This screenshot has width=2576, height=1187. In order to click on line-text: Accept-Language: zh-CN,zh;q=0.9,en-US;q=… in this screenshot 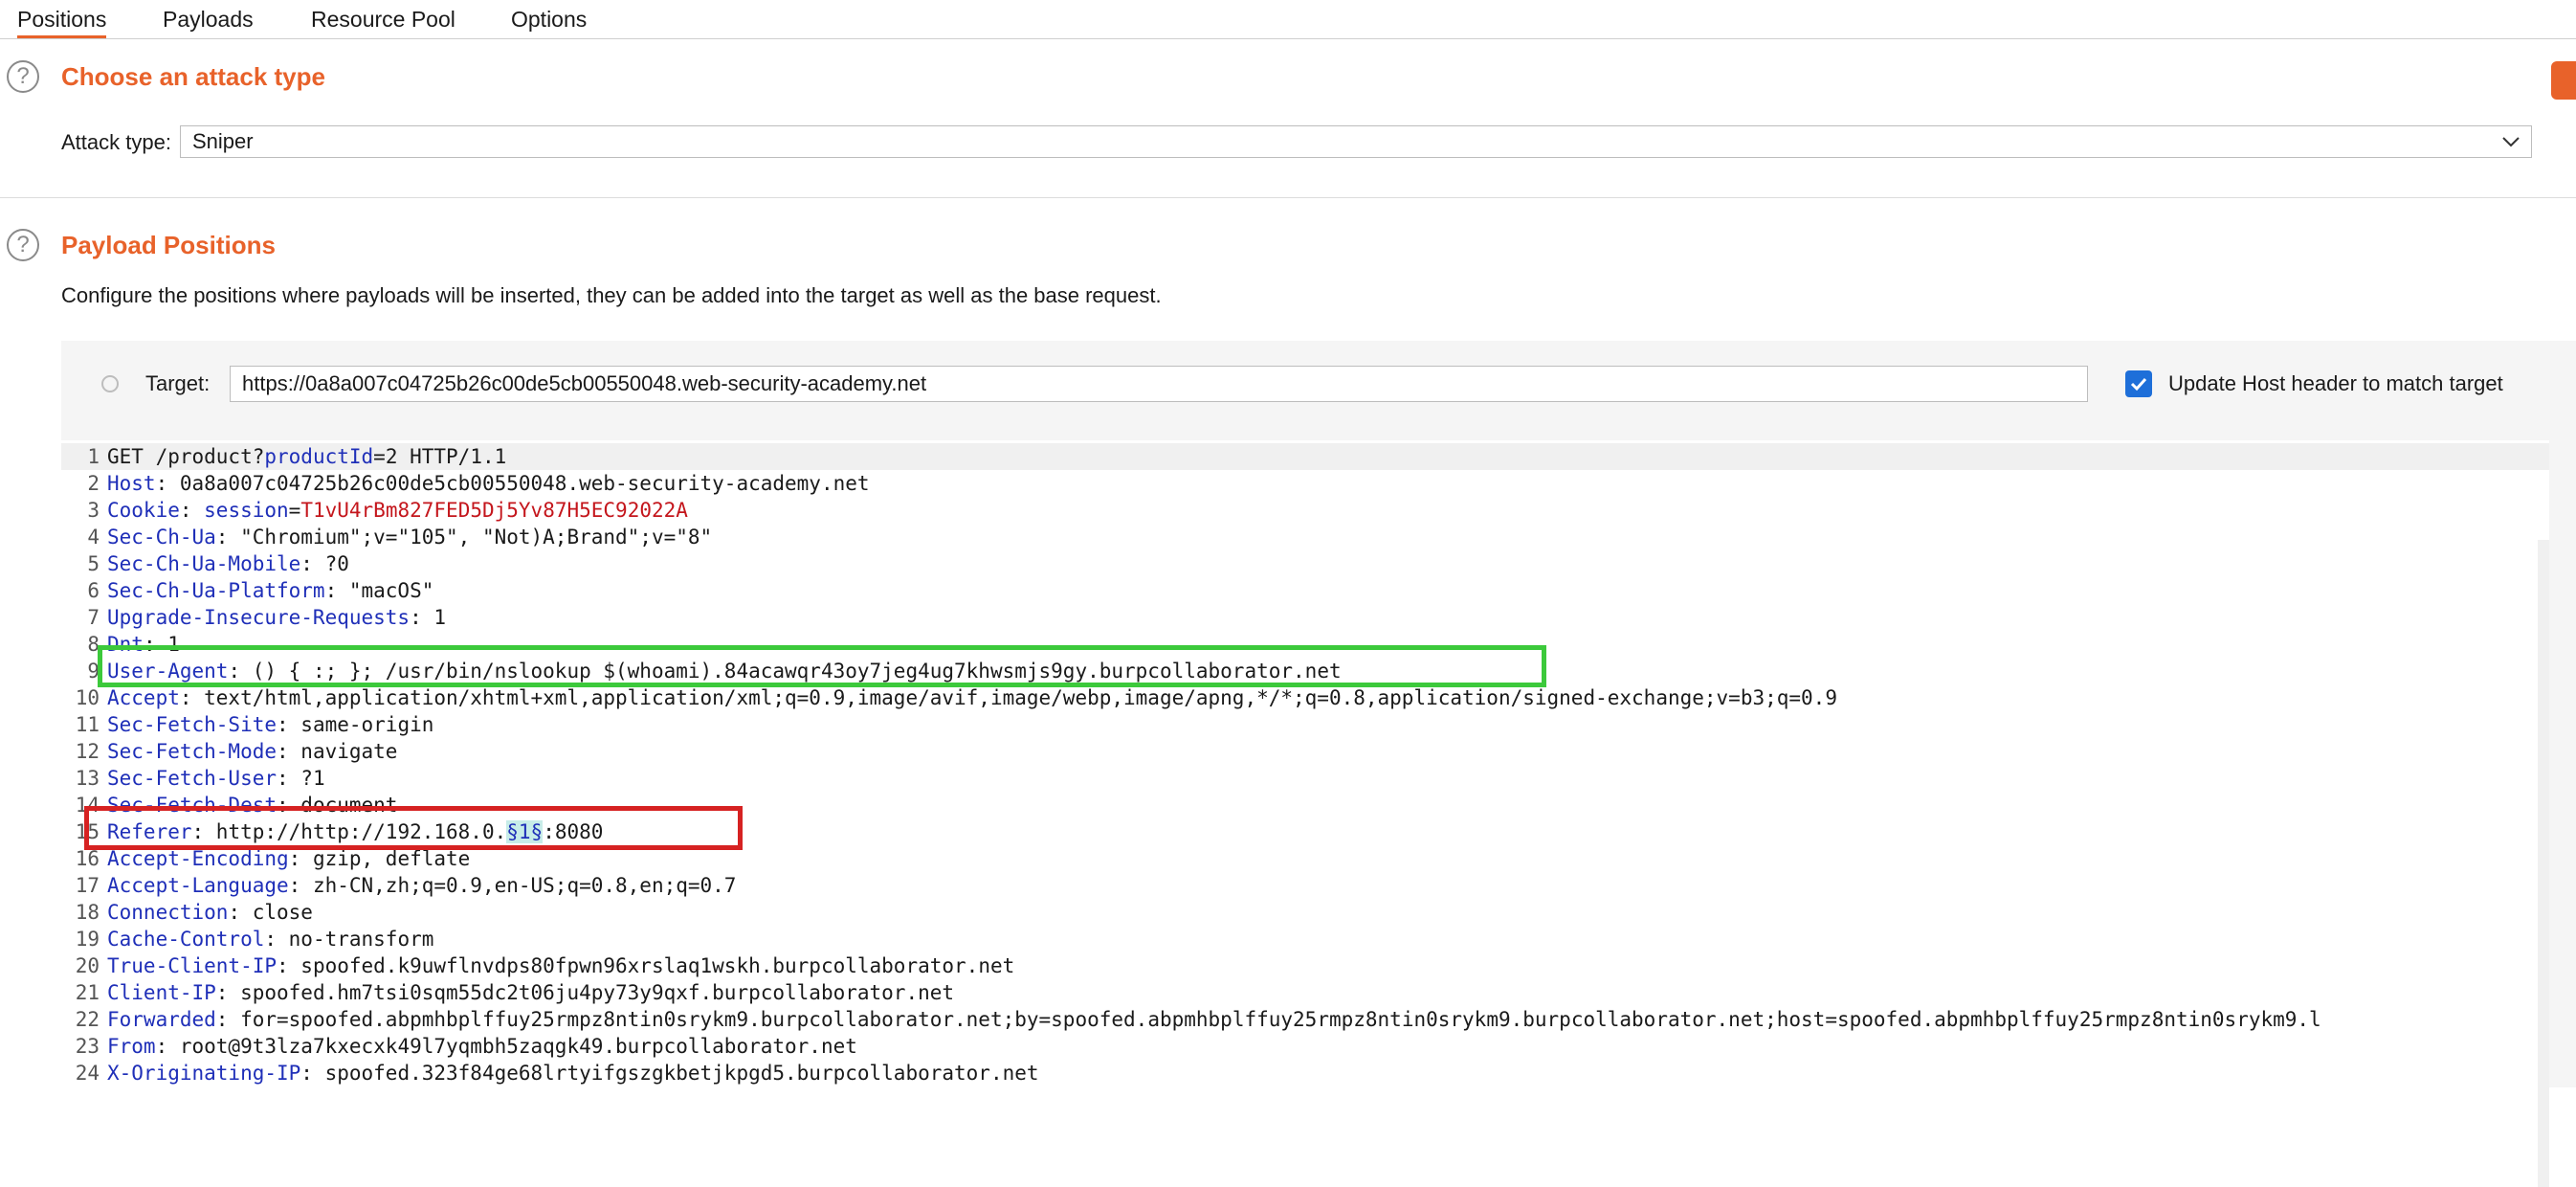, I will do `click(422, 885)`.